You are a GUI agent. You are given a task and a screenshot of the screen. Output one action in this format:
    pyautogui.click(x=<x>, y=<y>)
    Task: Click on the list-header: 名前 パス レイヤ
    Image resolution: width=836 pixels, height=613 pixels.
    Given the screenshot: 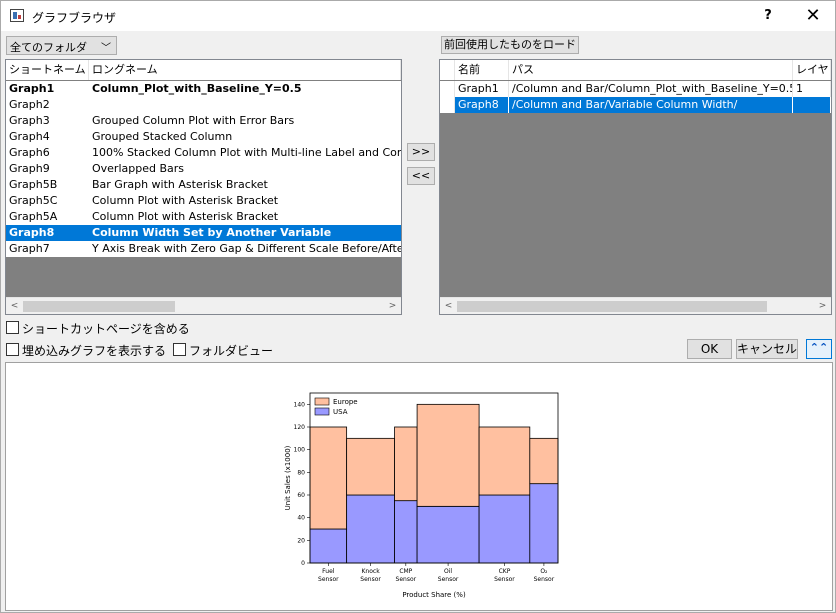 What is the action you would take?
    pyautogui.click(x=635, y=70)
    